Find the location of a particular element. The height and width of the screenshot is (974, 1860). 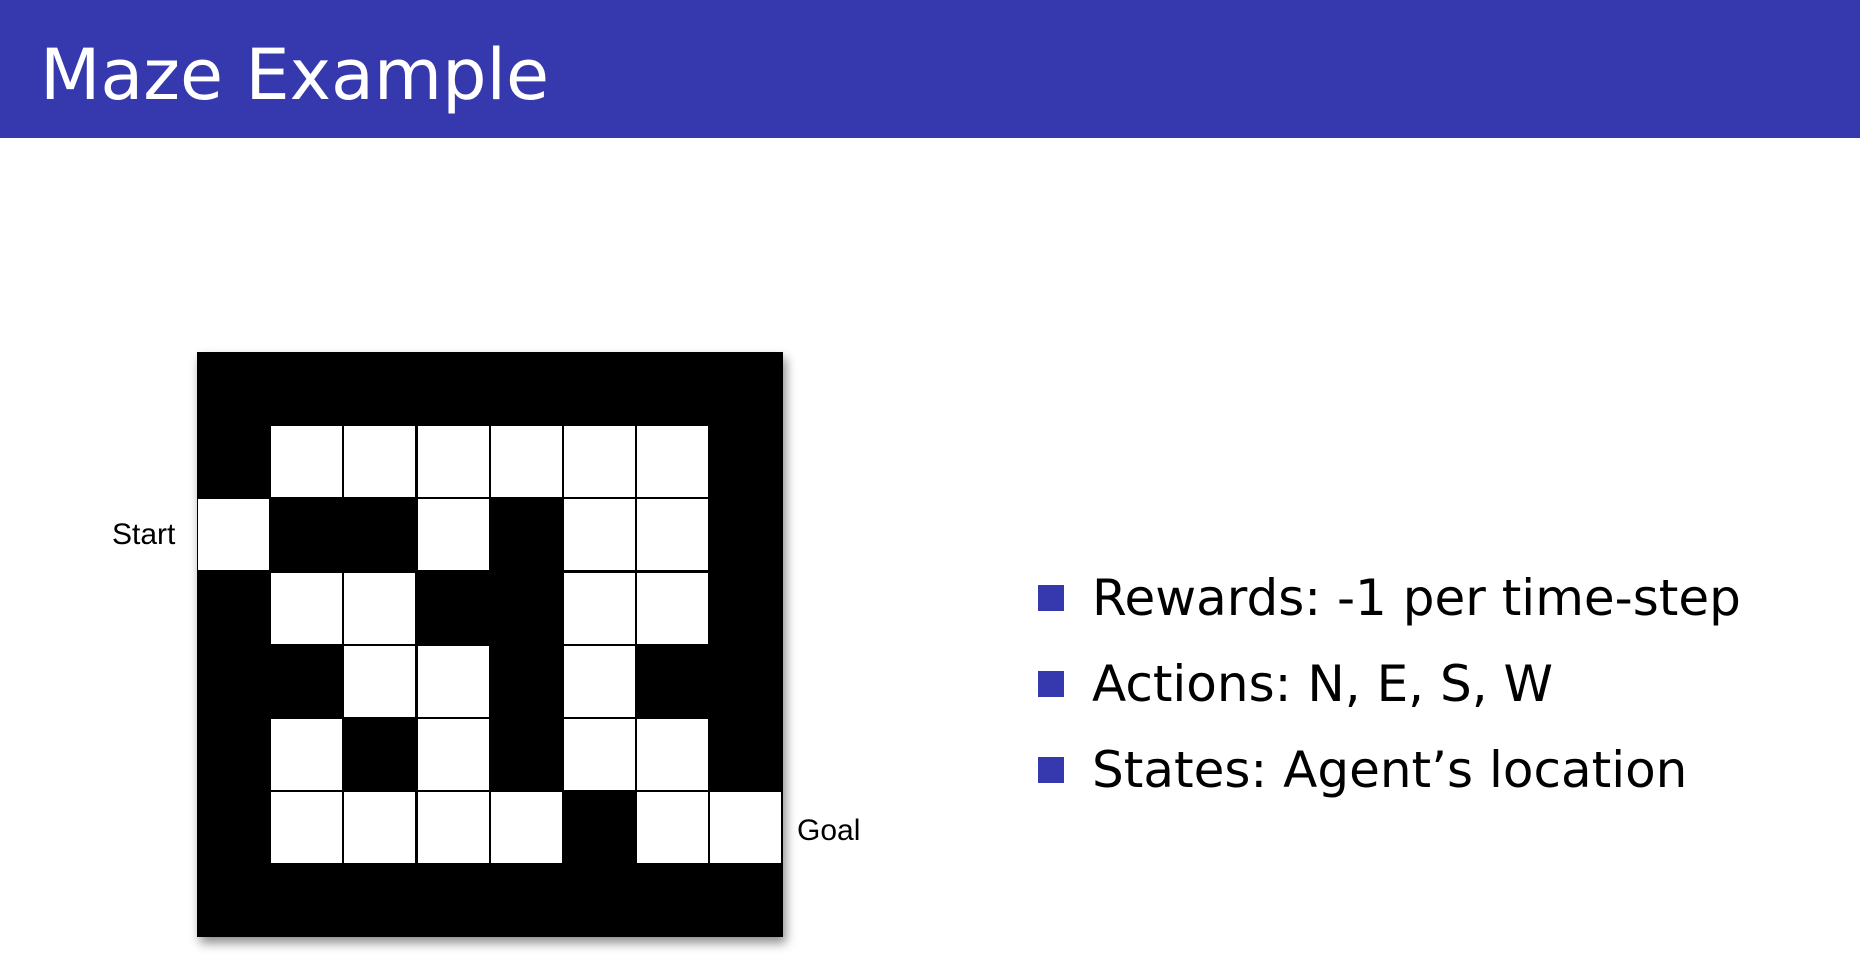

bullet-item-rewards: Rewards: -1 per time-step is located at coordinates (1389, 598).